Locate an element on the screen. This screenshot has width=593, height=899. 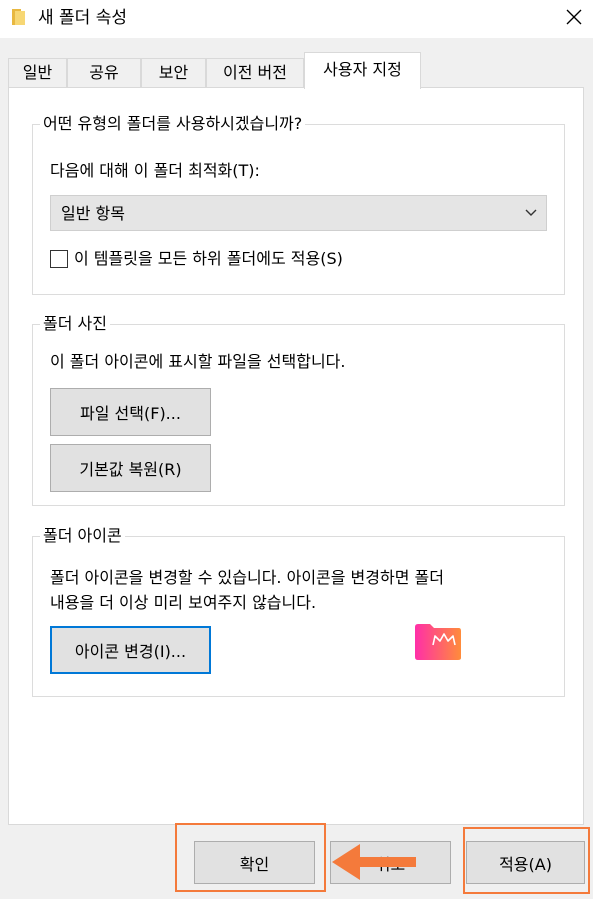
folder-type-legend: 어떤 유형의 폴더를 사용하시겠습니까? is located at coordinates (173, 124).